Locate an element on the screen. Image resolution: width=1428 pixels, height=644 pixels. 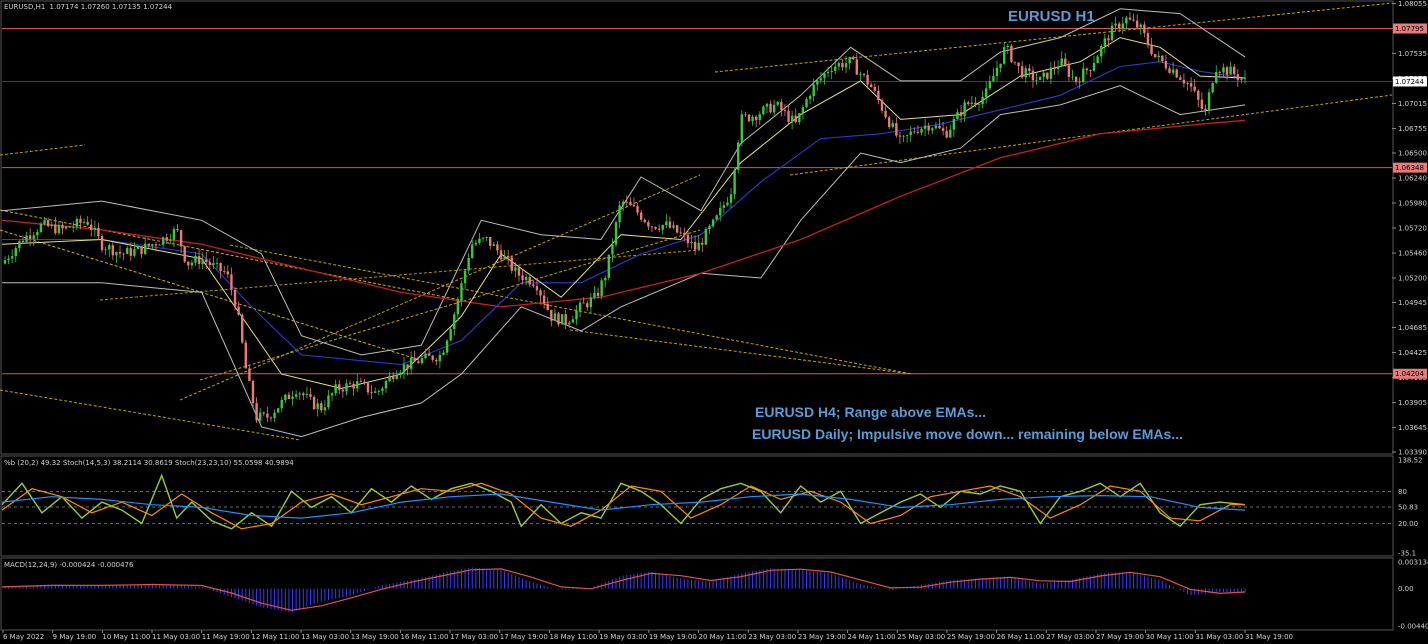
price-tick-label: 1.07015 is located at coordinates (1412, 104).